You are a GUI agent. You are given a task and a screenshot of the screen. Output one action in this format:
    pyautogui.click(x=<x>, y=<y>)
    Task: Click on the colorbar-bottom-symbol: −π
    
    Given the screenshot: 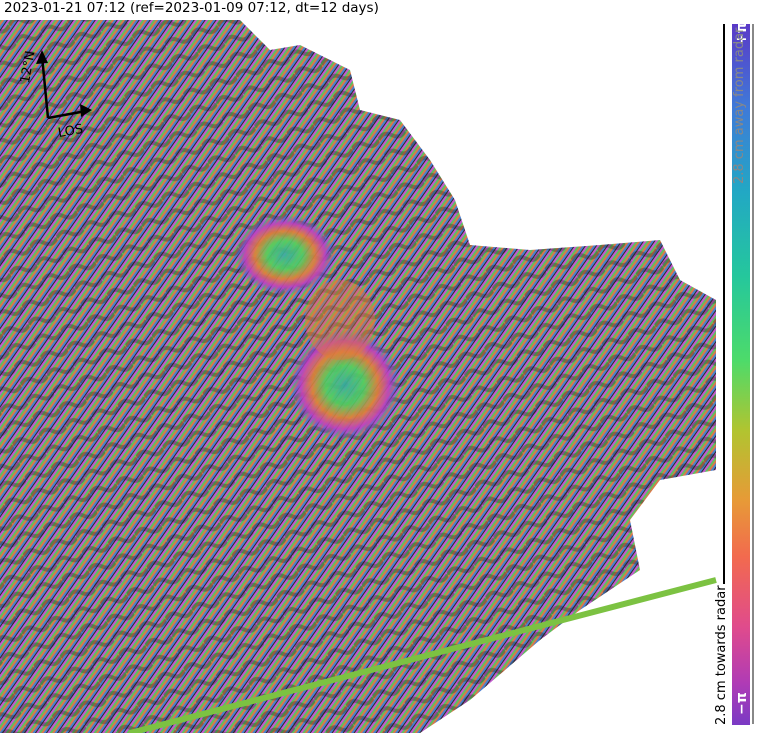 What is the action you would take?
    pyautogui.click(x=742, y=703)
    